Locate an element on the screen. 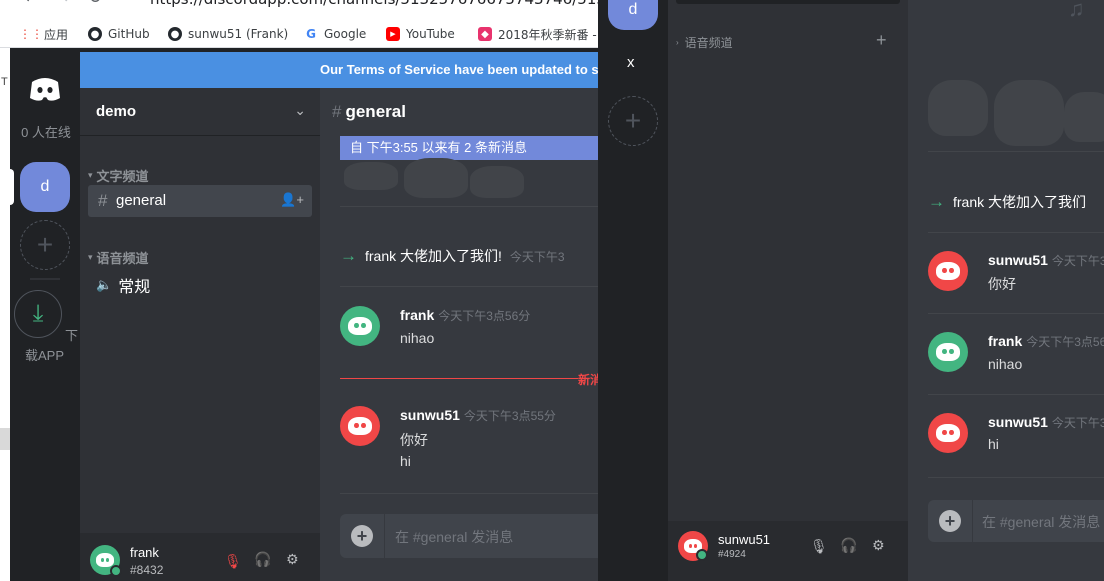 Image resolution: width=1104 pixels, height=581 pixels. message-author: frank 今天下午3点56 is located at coordinates (1046, 341).